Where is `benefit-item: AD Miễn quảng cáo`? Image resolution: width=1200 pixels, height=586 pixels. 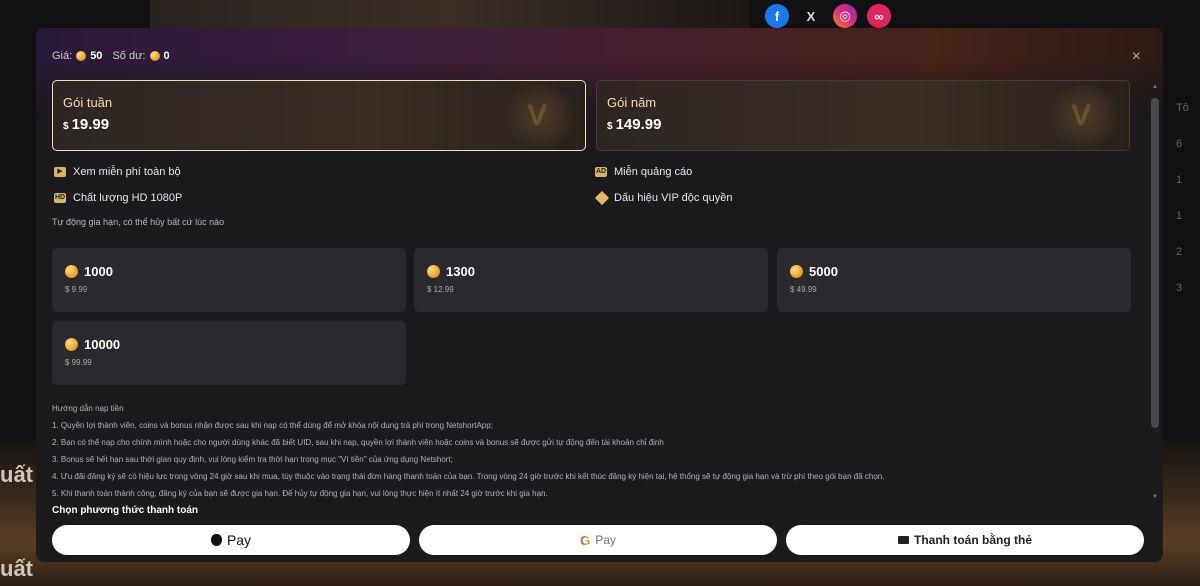 benefit-item: AD Miễn quảng cáo is located at coordinates (643, 172).